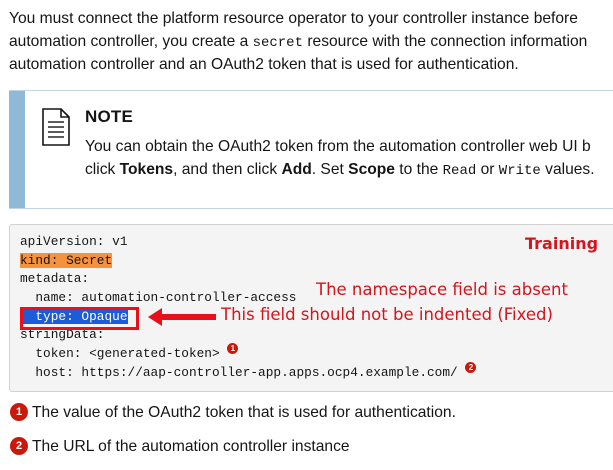 Image resolution: width=613 pixels, height=470 pixels. I want to click on write-code: Write, so click(519, 171).